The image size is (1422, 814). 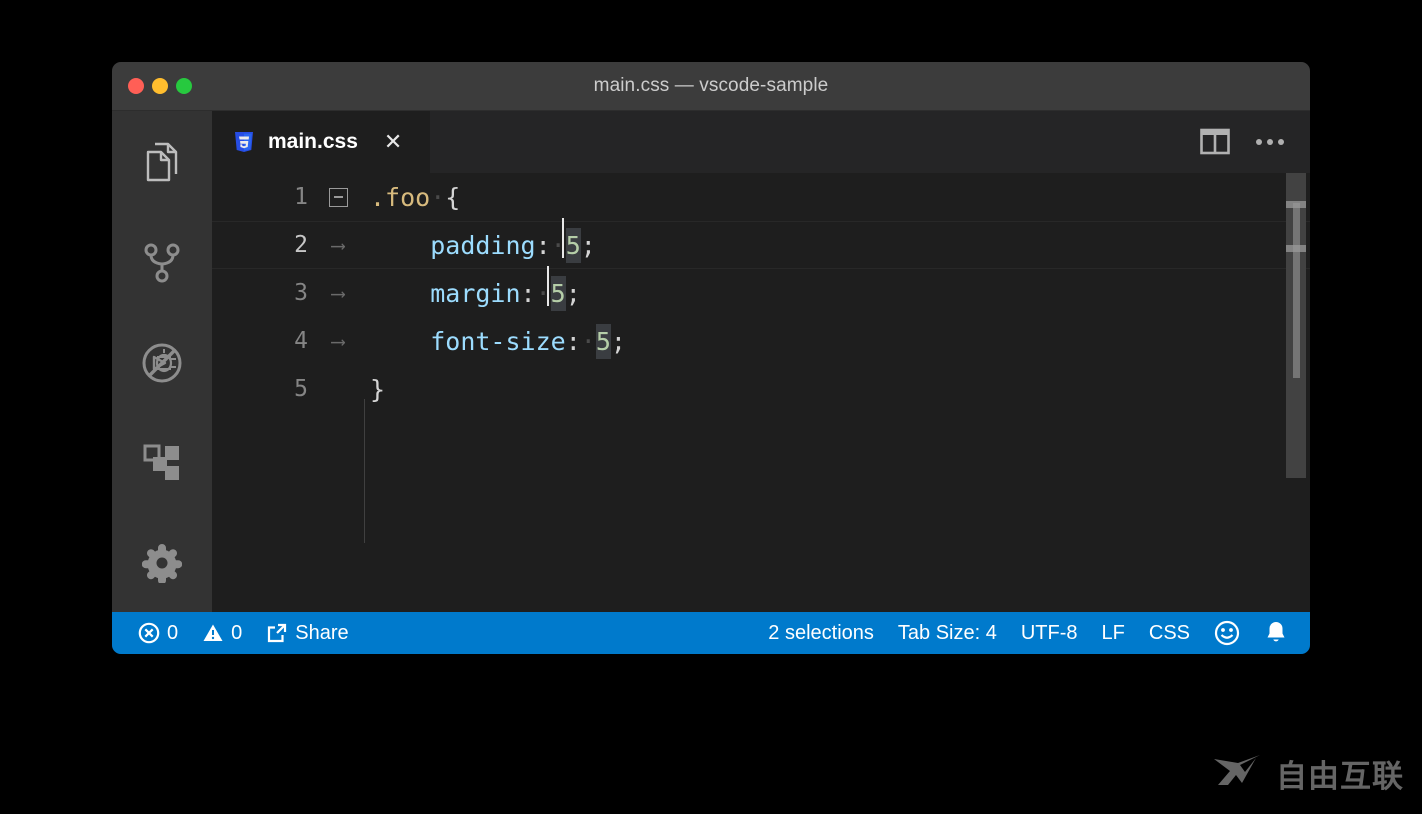 What do you see at coordinates (213, 633) in the screenshot?
I see `warning-triangle-icon` at bounding box center [213, 633].